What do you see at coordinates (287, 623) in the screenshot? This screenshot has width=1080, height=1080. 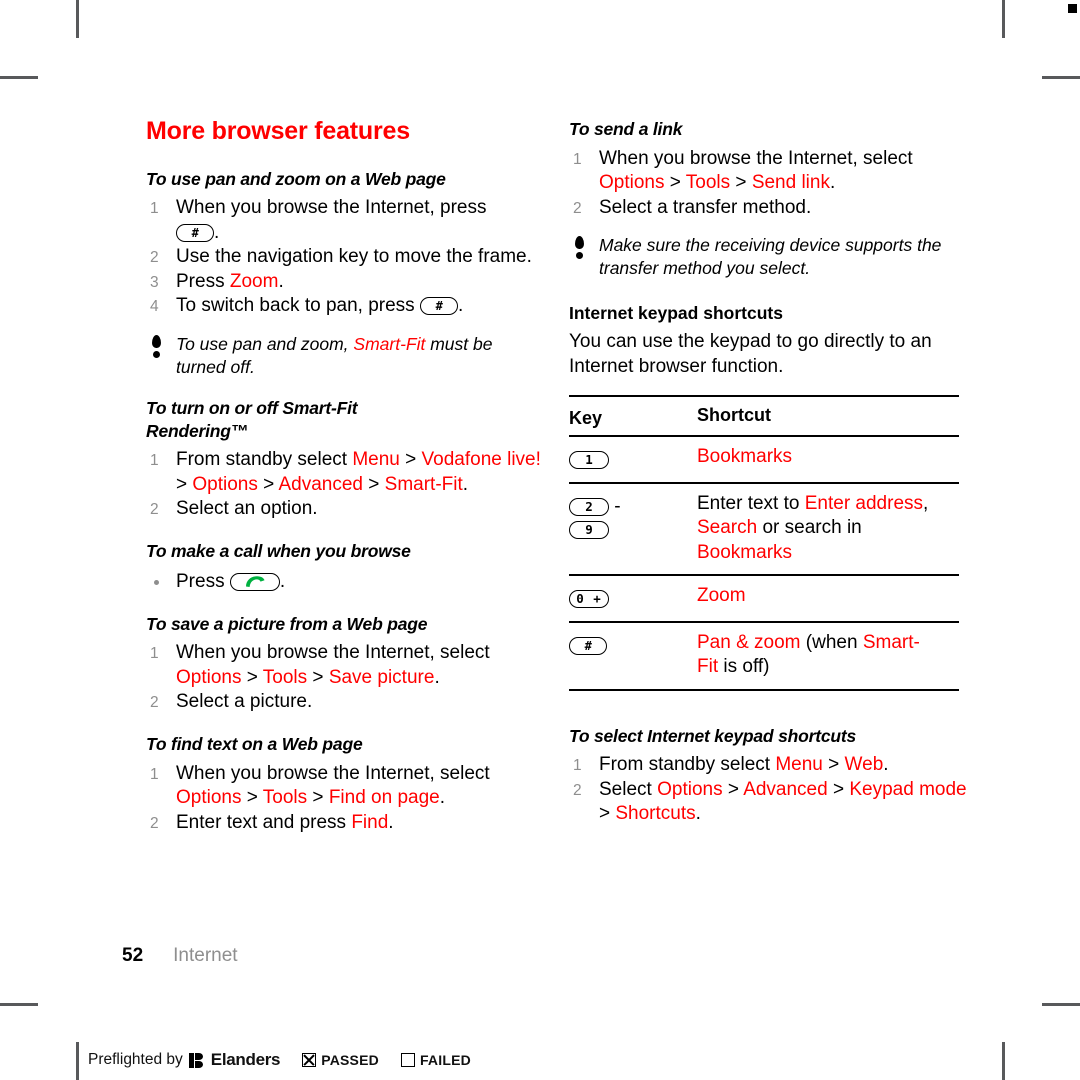 I see `heading-save-picture: To save a picture from a Web page` at bounding box center [287, 623].